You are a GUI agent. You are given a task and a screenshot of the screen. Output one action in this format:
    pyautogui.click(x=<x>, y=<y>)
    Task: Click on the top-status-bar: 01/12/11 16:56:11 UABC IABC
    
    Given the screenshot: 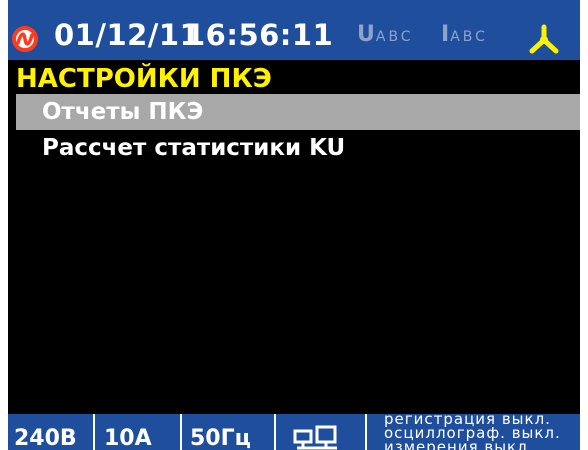 What is the action you would take?
    pyautogui.click(x=294, y=30)
    